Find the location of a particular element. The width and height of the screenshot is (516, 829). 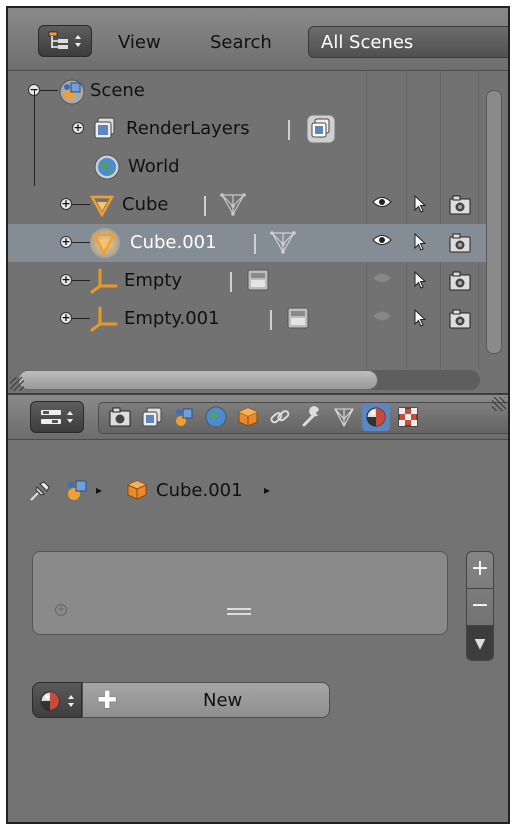

horizontal-scrollbar-thumb is located at coordinates (198, 380).